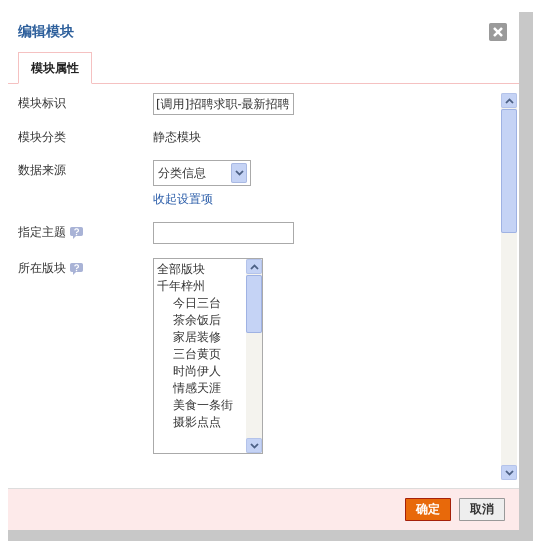 The width and height of the screenshot is (533, 541). What do you see at coordinates (55, 68) in the screenshot?
I see `tab: 模块属性` at bounding box center [55, 68].